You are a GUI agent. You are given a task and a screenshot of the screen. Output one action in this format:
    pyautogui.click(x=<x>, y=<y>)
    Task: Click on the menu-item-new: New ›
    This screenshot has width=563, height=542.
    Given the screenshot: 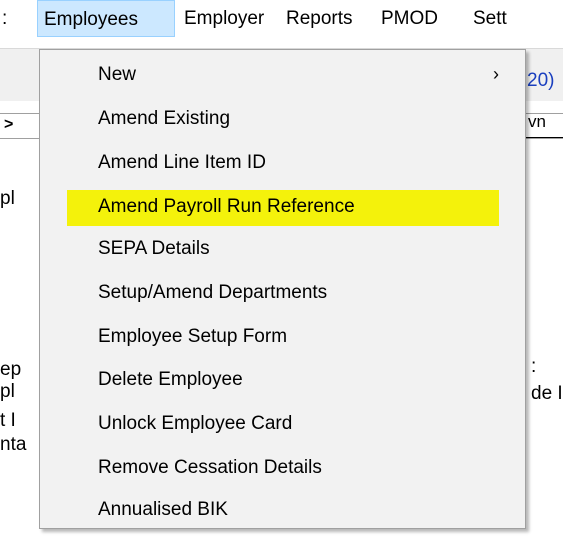 What is the action you would take?
    pyautogui.click(x=282, y=76)
    